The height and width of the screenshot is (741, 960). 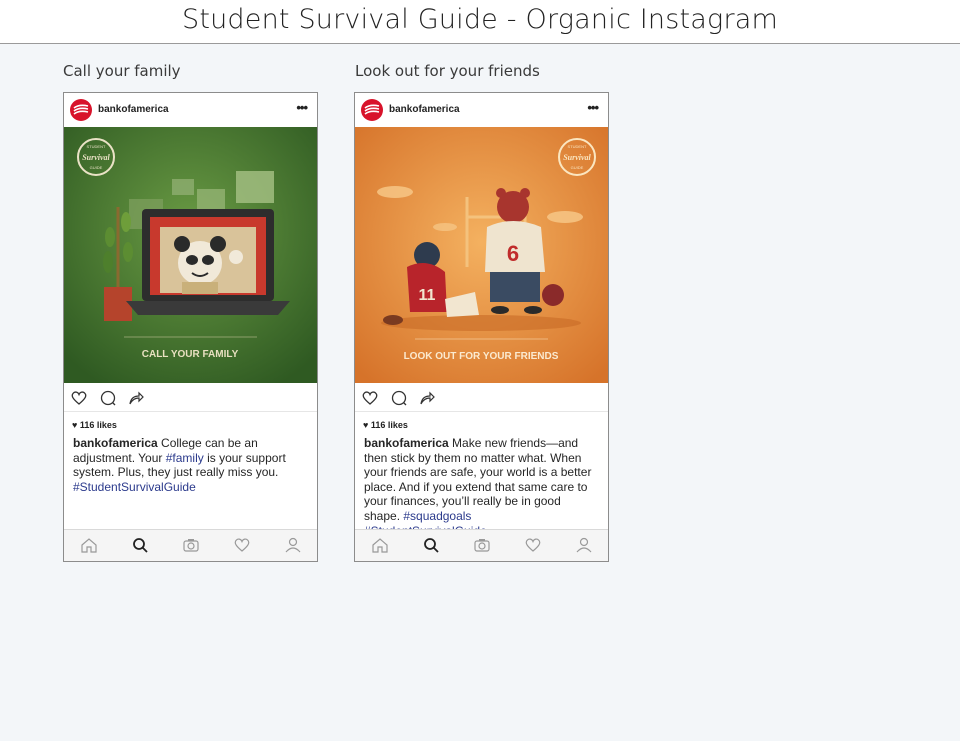 What do you see at coordinates (134, 487) in the screenshot?
I see `hashtag-link: #StudentSurvivalGuide` at bounding box center [134, 487].